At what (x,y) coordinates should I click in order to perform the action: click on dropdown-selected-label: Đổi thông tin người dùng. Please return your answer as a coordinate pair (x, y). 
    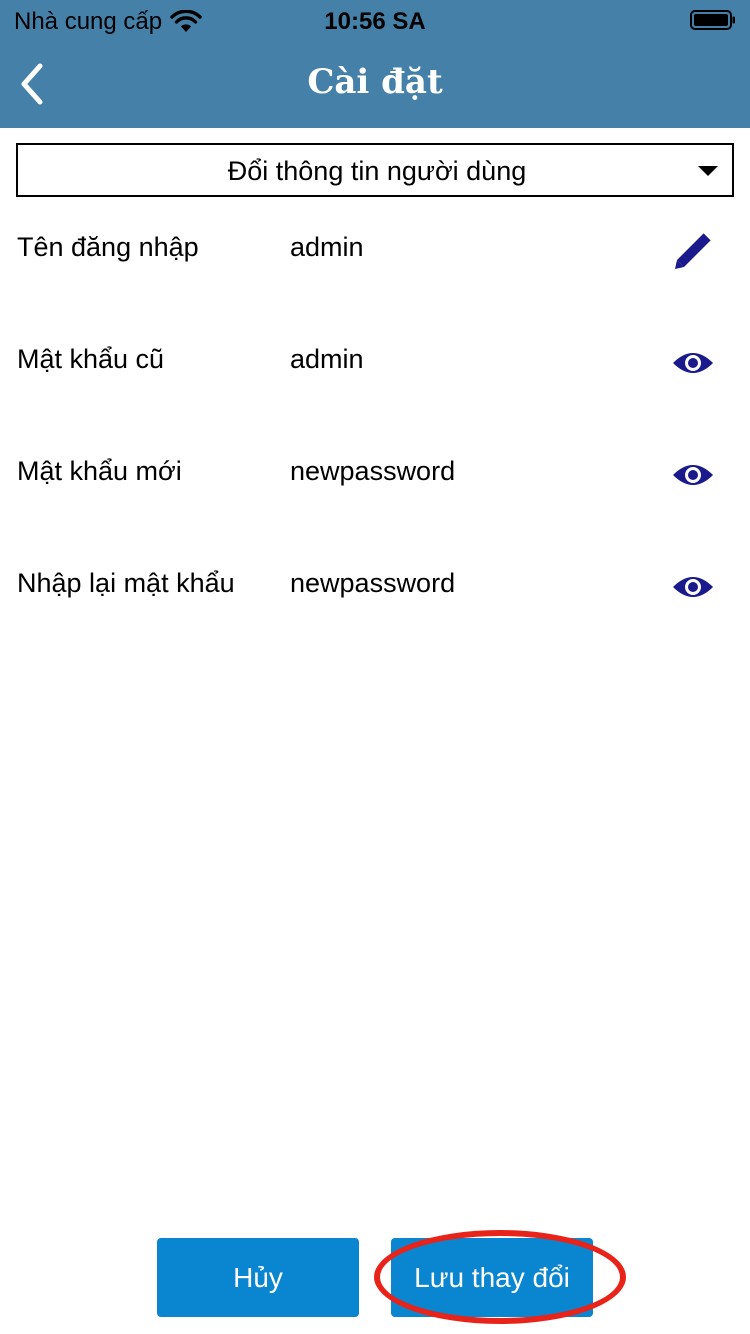
    Looking at the image, I should click on (377, 171).